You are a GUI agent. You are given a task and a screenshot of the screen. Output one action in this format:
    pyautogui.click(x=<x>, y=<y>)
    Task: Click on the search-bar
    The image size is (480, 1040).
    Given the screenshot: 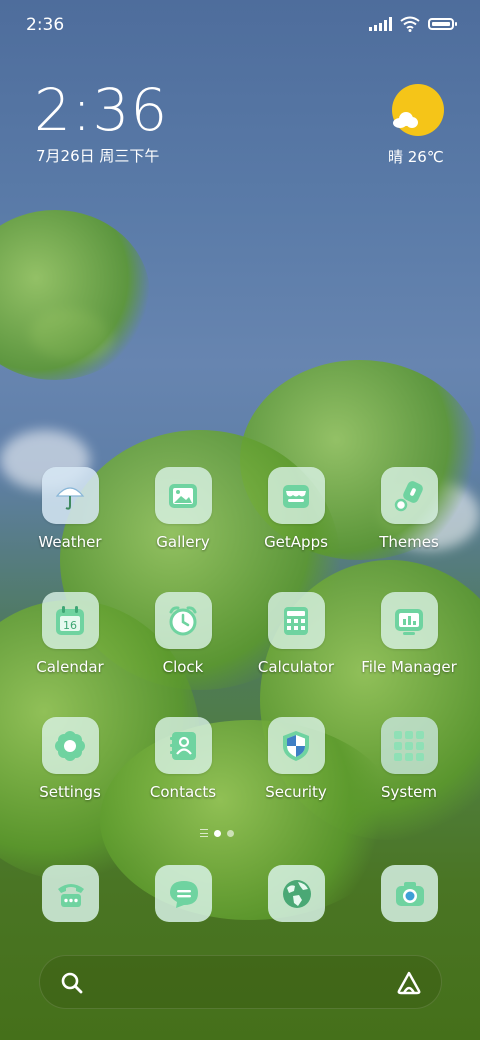 What is the action you would take?
    pyautogui.click(x=240, y=982)
    